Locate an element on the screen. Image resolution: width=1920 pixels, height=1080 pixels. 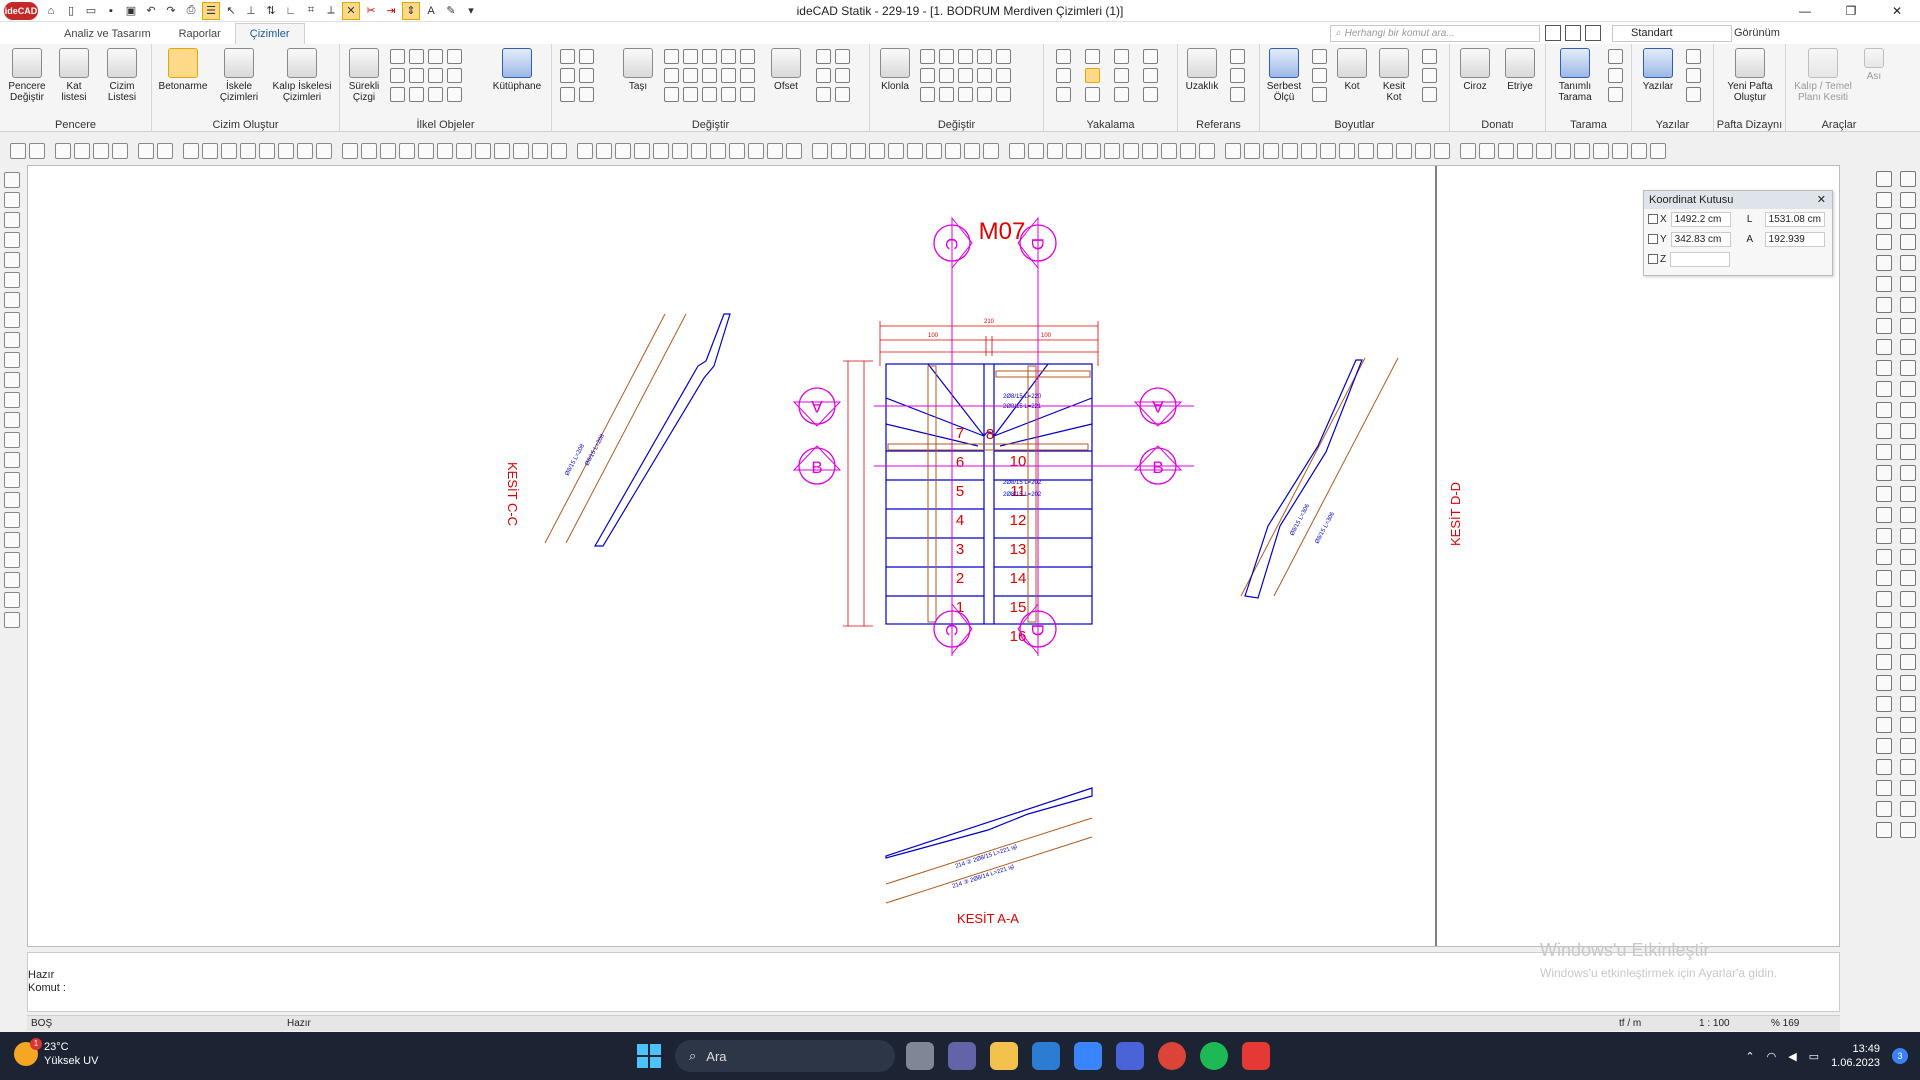
y-lock-checkbox is located at coordinates (1653, 239).